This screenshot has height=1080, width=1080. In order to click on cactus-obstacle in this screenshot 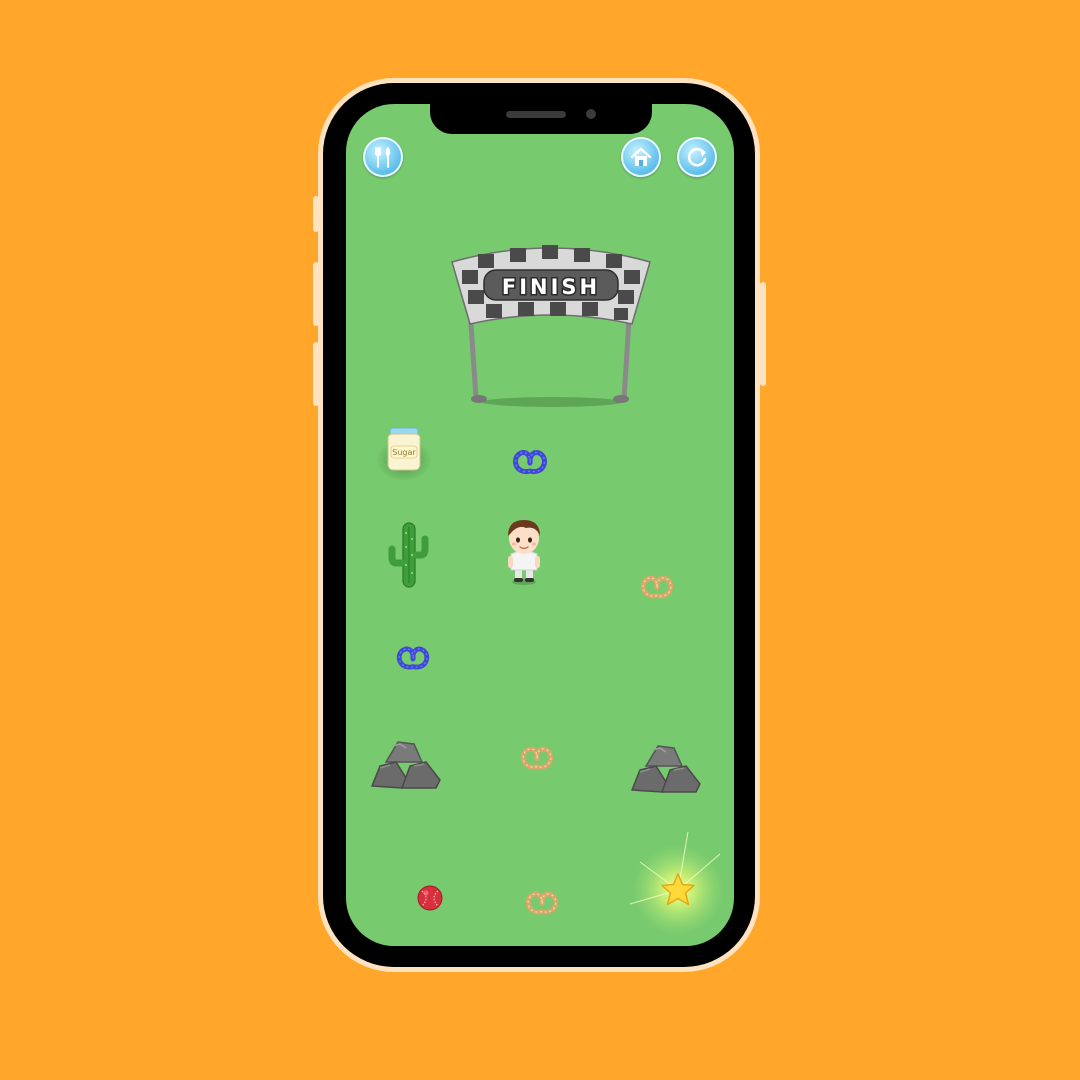, I will do `click(408, 555)`.